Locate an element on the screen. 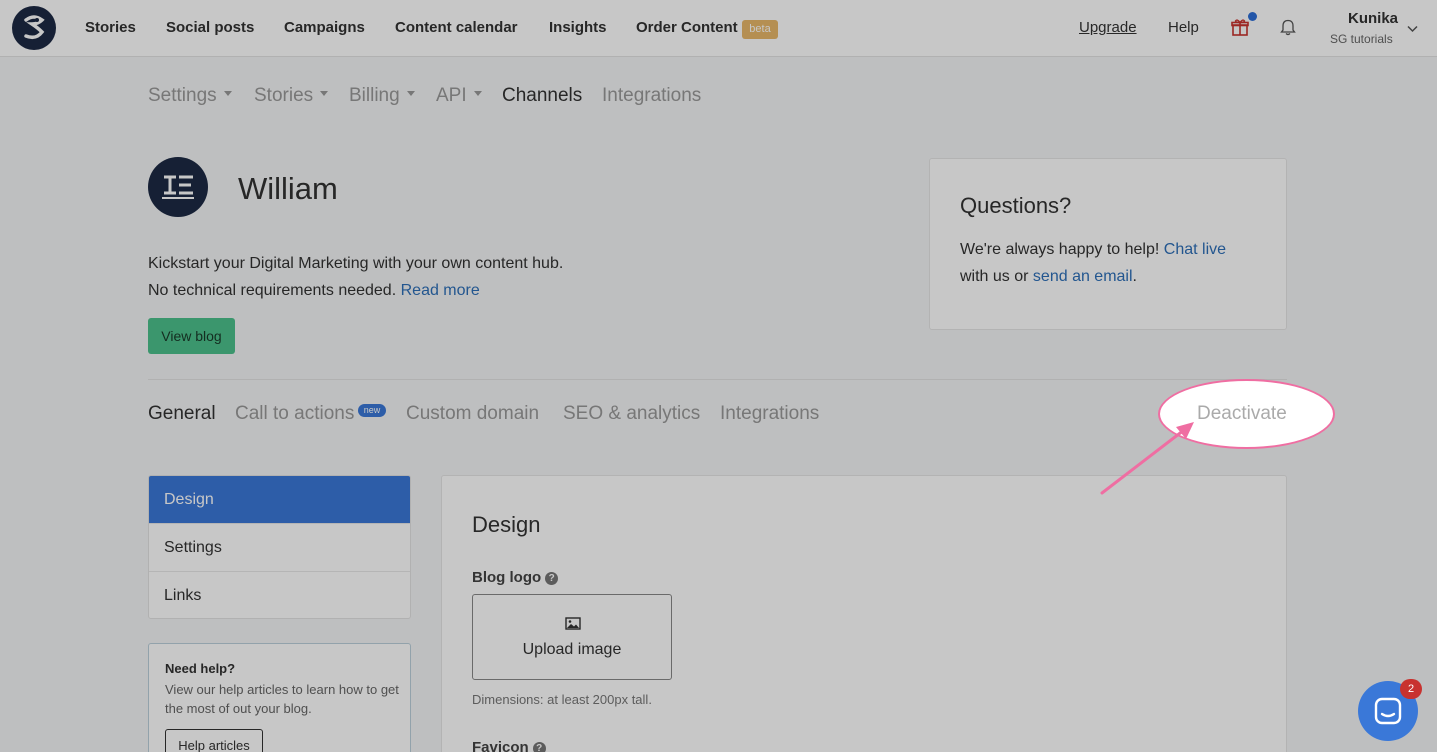 The image size is (1437, 752). subnav-settings-label: Settings is located at coordinates (182, 95).